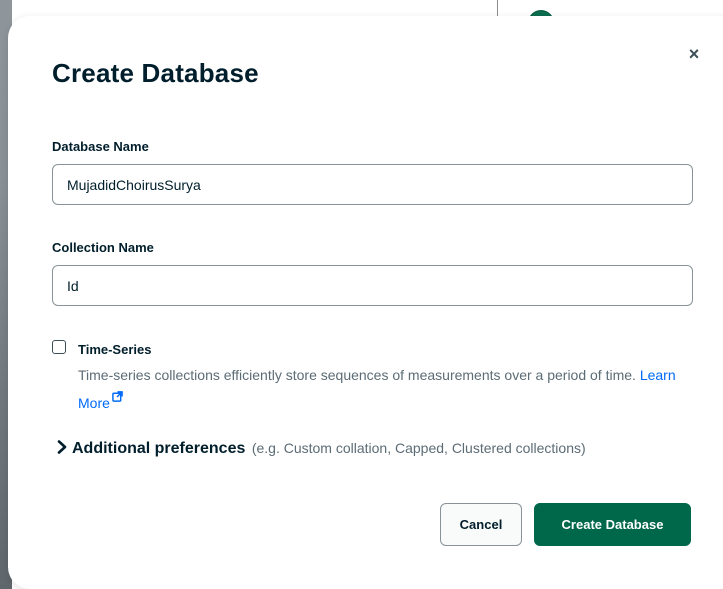 Image resolution: width=723 pixels, height=589 pixels. What do you see at coordinates (372, 184) in the screenshot?
I see `database-name-input` at bounding box center [372, 184].